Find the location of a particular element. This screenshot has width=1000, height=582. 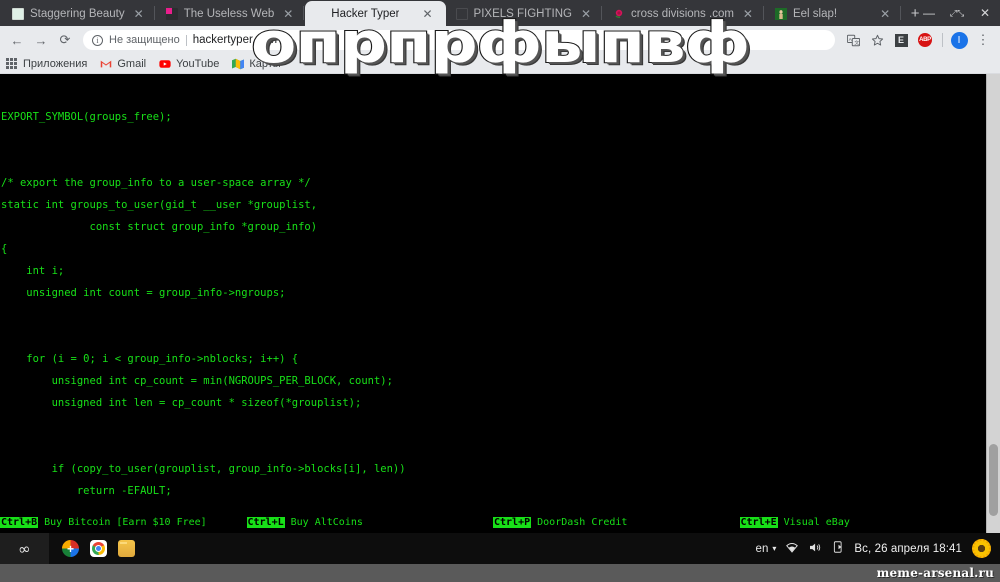

language-label: en is located at coordinates (762, 548).